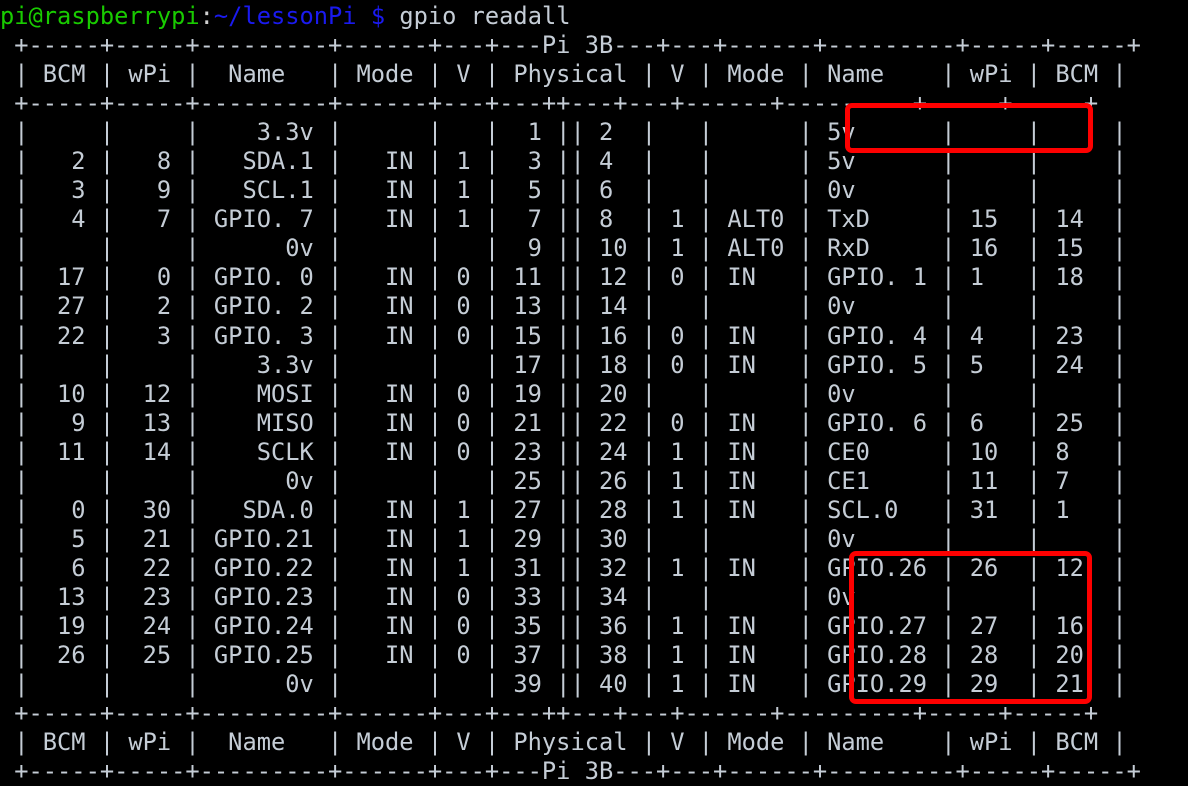 This screenshot has width=1188, height=786. I want to click on prompt-dollar-sign: $, so click(378, 16).